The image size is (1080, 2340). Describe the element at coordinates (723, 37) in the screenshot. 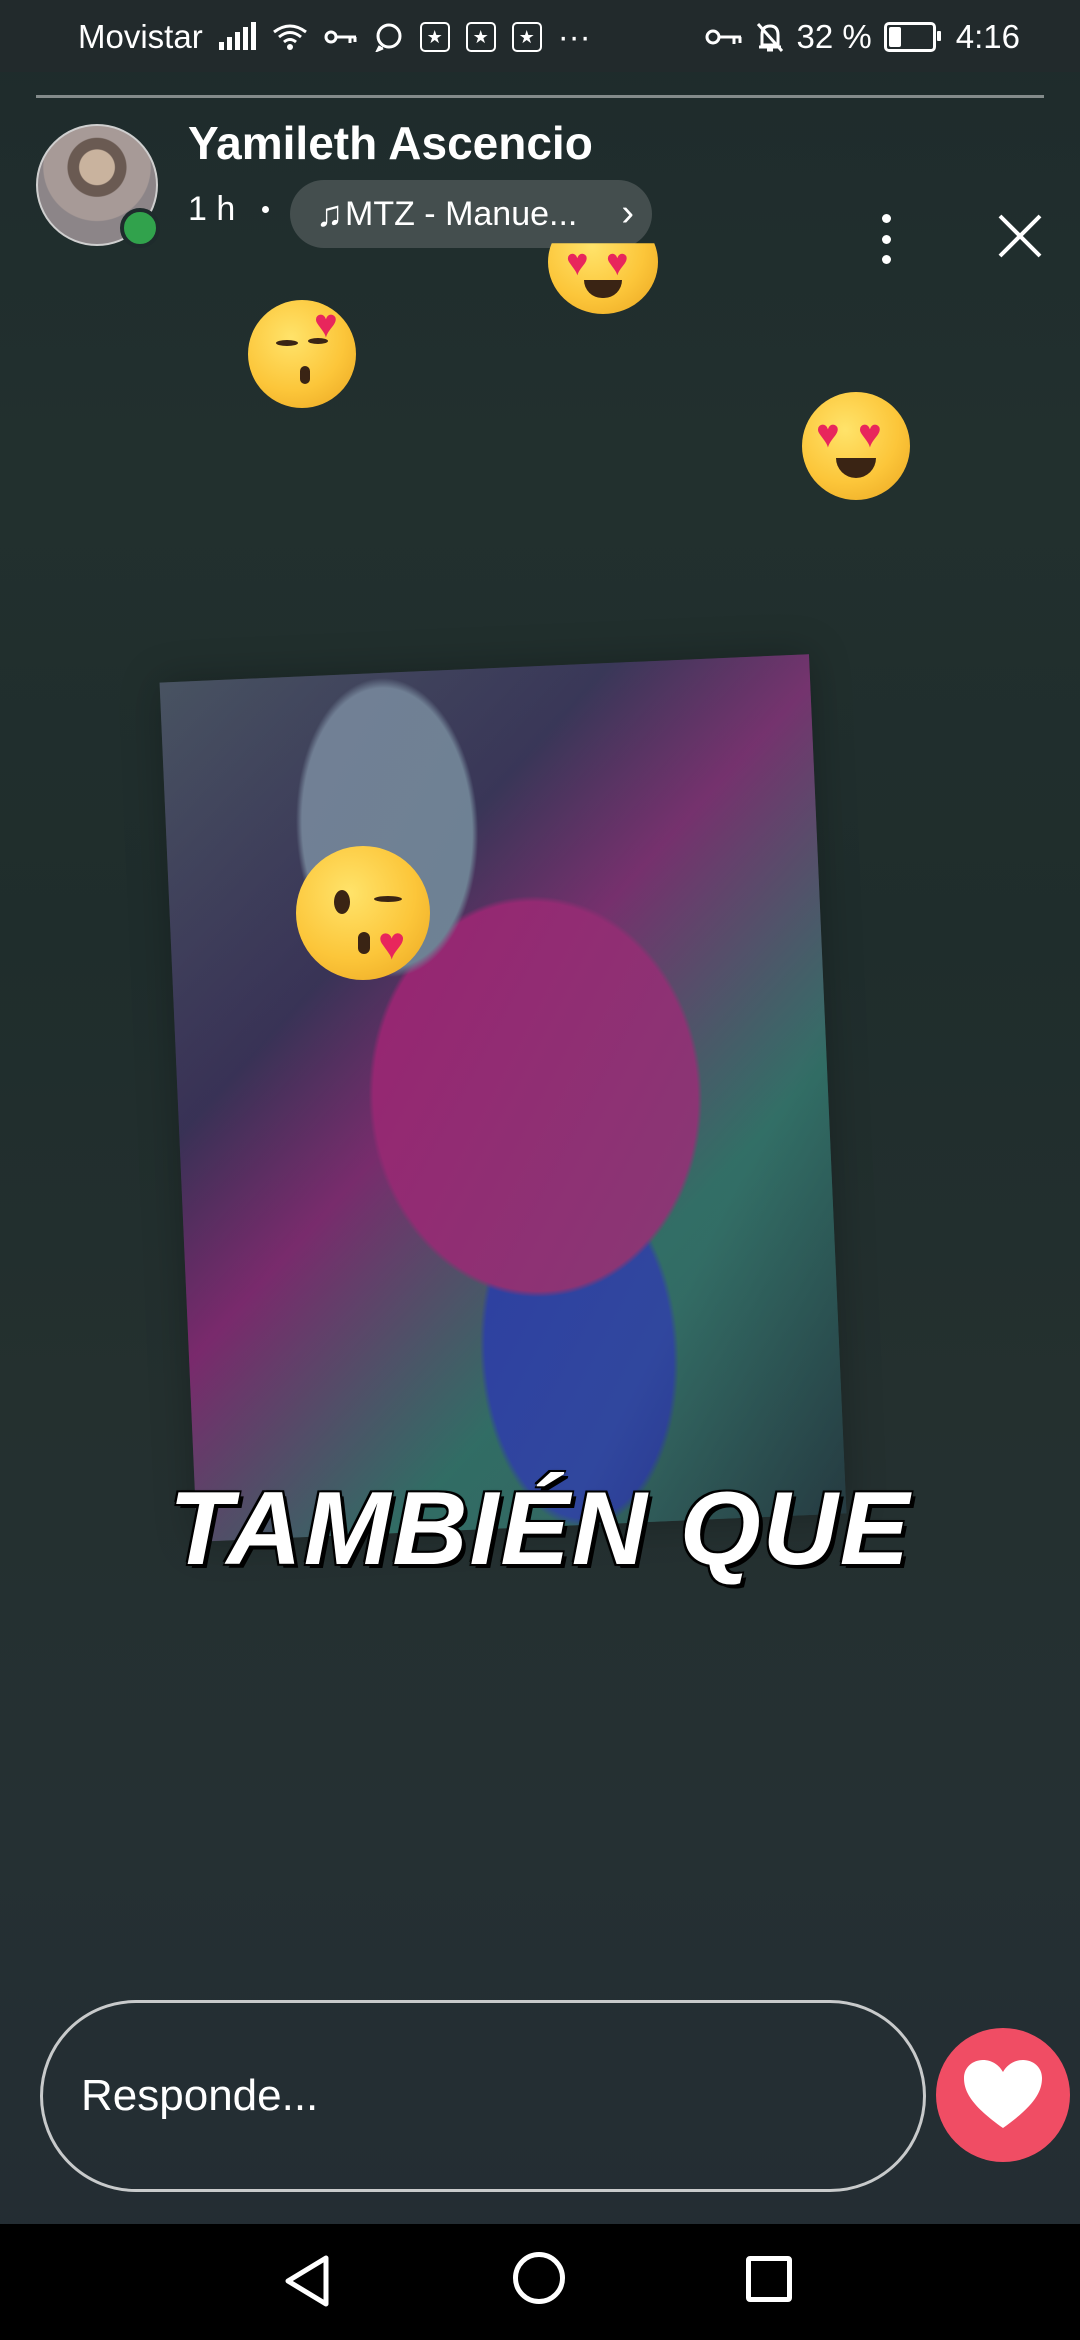

I see `key-icon` at that location.